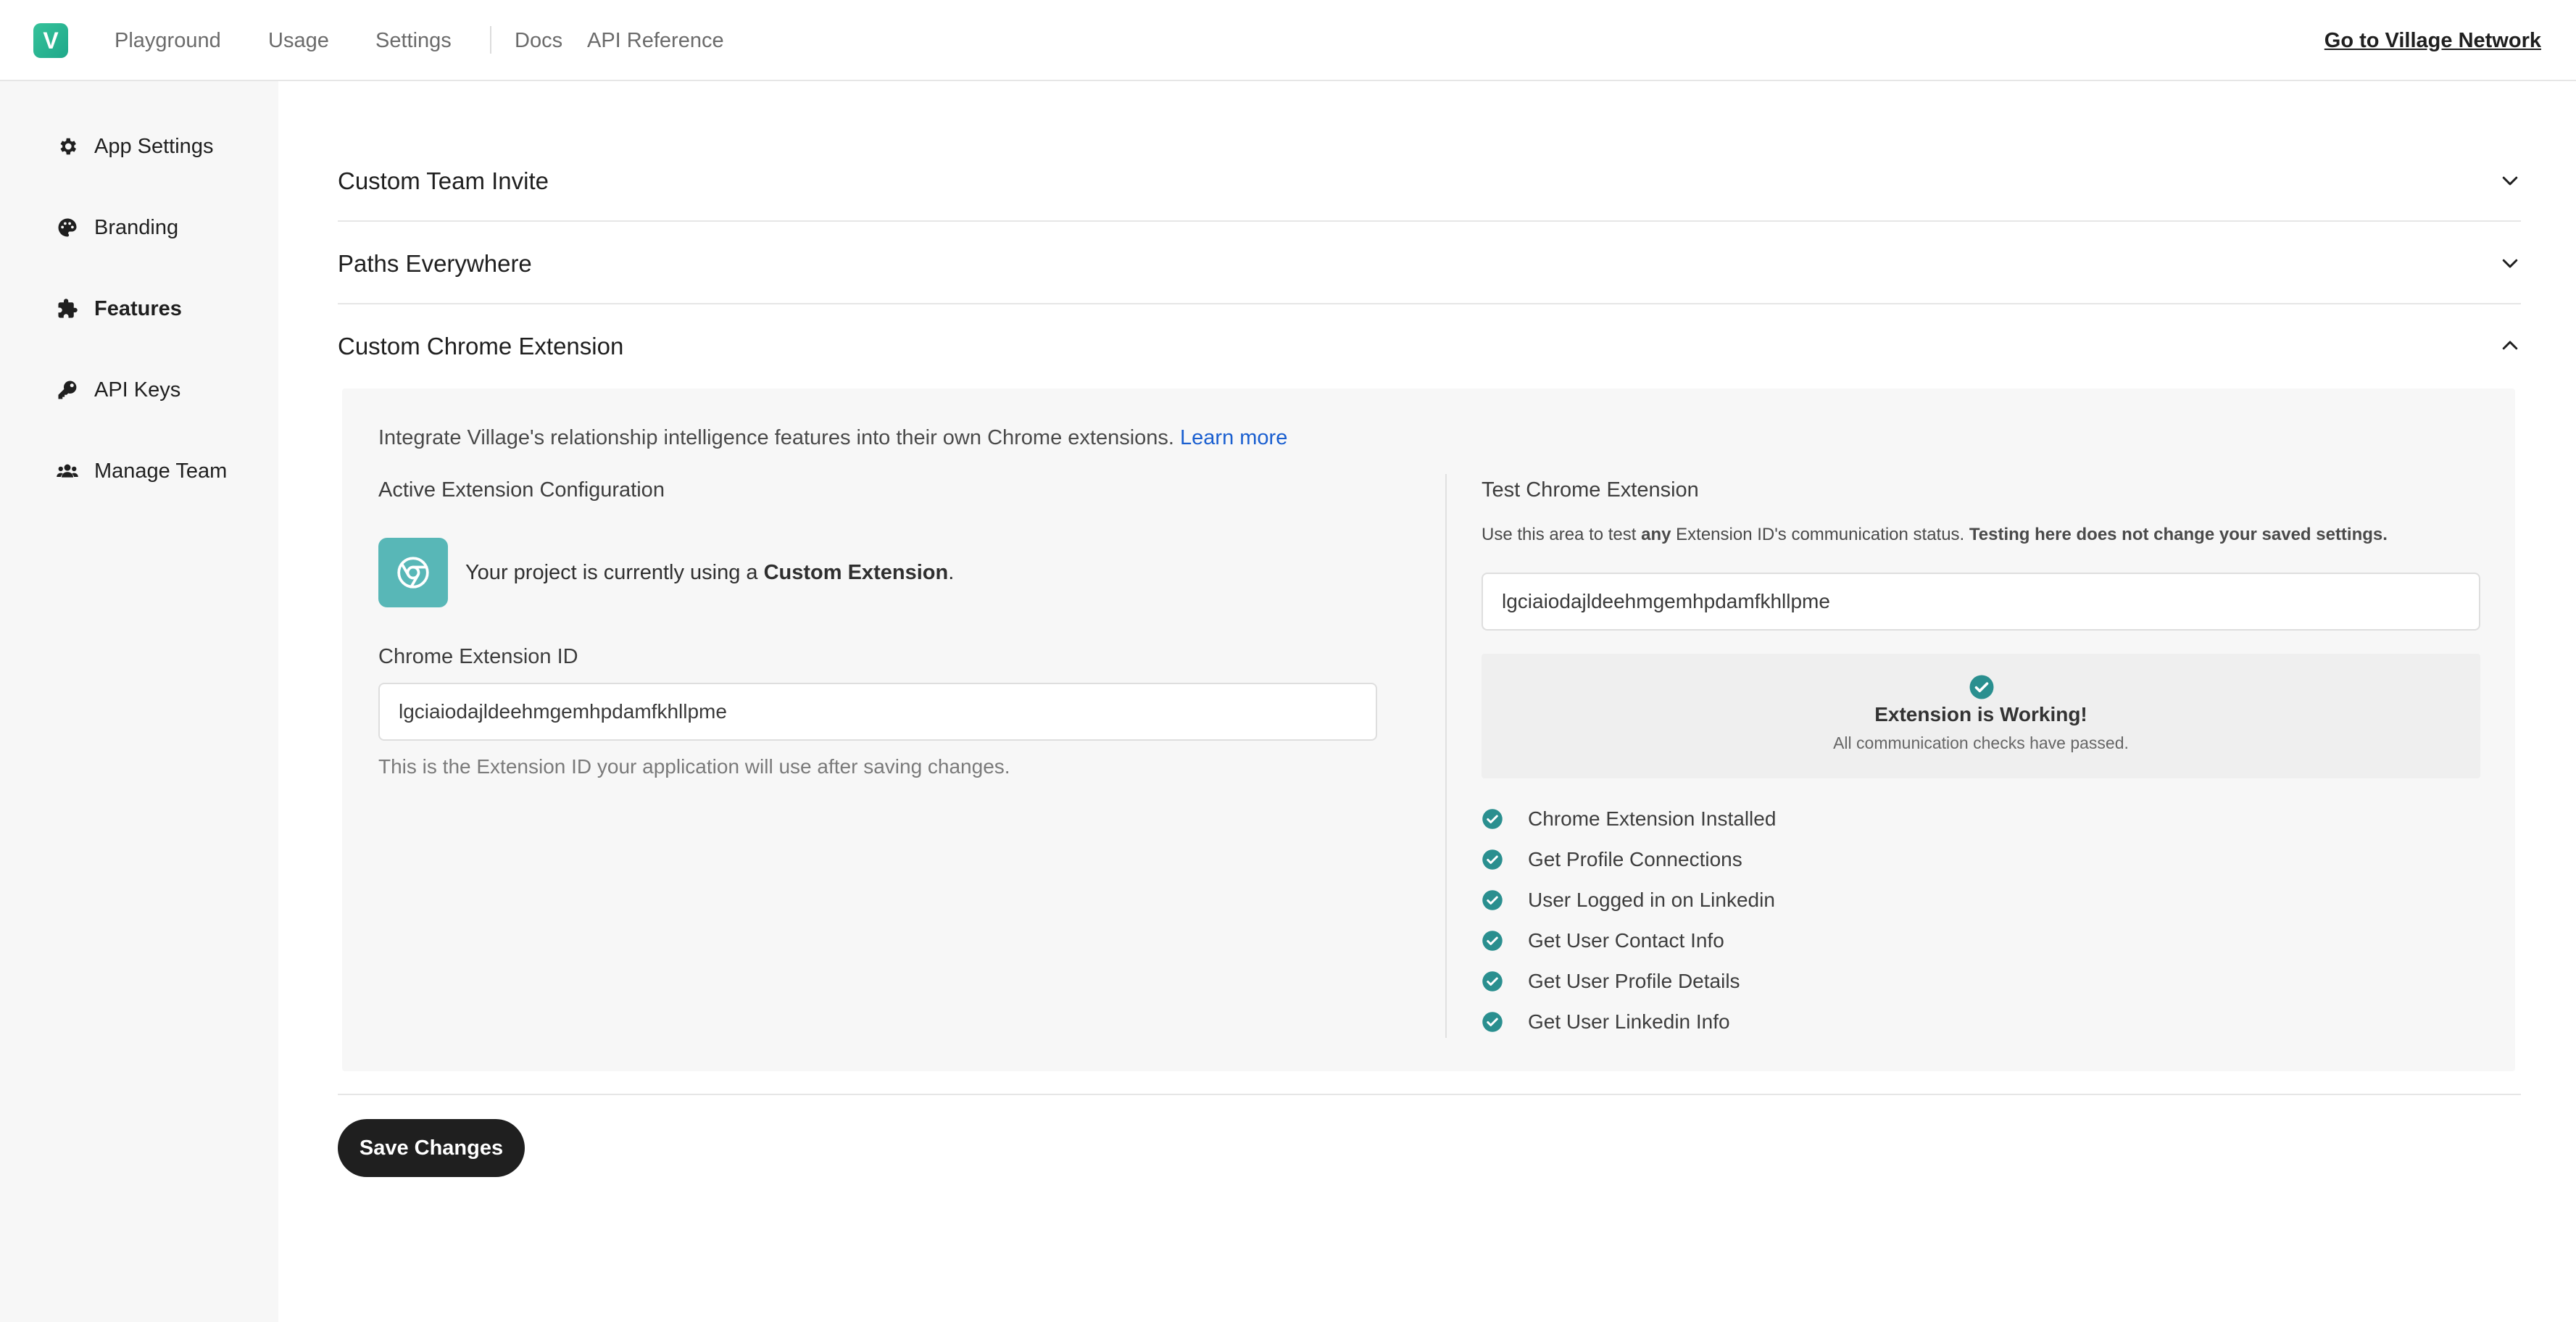 This screenshot has height=1322, width=2576. What do you see at coordinates (1634, 981) in the screenshot?
I see `check-label: Get User Profile Details` at bounding box center [1634, 981].